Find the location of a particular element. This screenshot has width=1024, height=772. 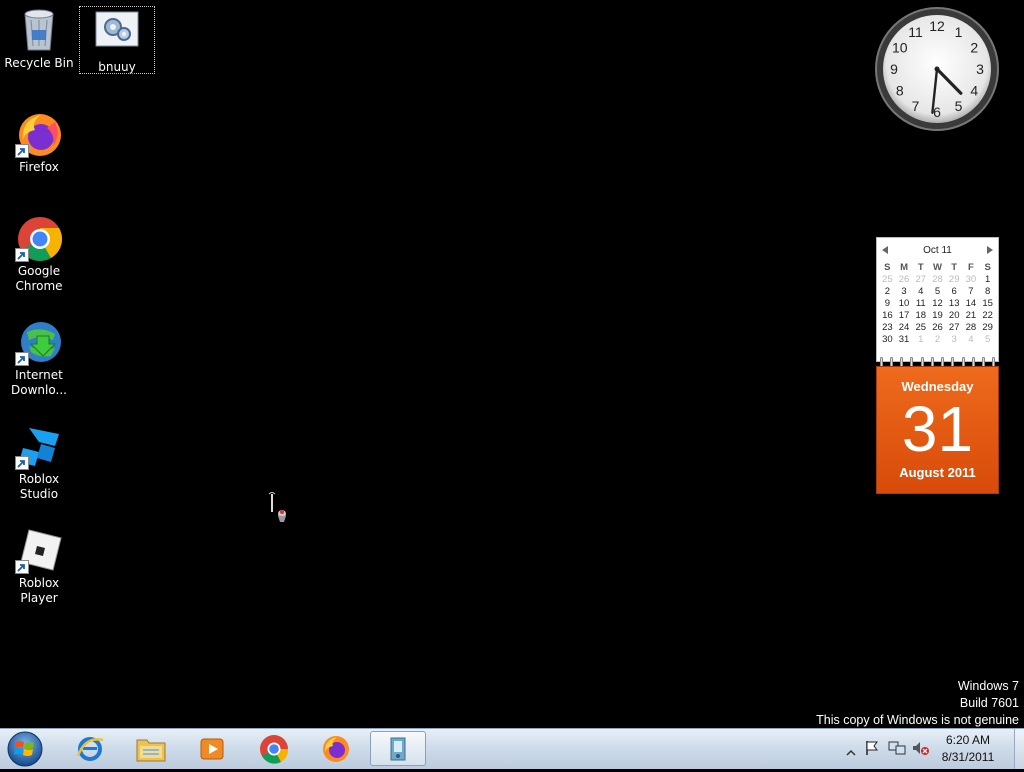

calendar-date-cell: 17 is located at coordinates (904, 315).